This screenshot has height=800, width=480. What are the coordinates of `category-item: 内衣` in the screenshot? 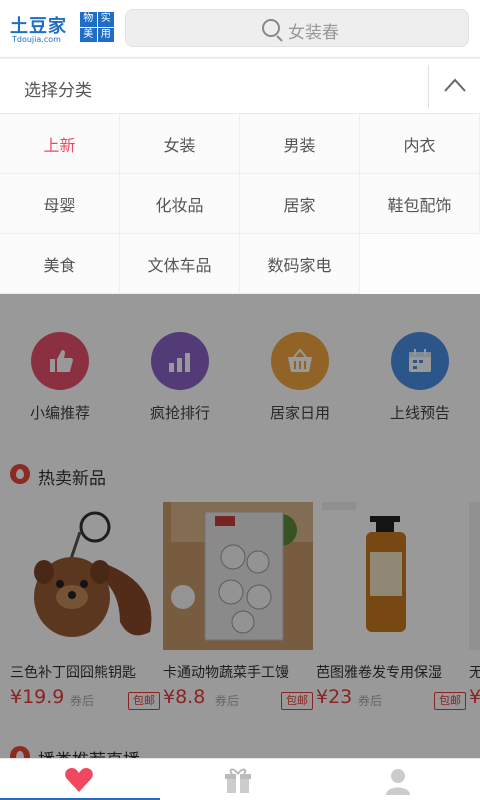 It's located at (420, 144).